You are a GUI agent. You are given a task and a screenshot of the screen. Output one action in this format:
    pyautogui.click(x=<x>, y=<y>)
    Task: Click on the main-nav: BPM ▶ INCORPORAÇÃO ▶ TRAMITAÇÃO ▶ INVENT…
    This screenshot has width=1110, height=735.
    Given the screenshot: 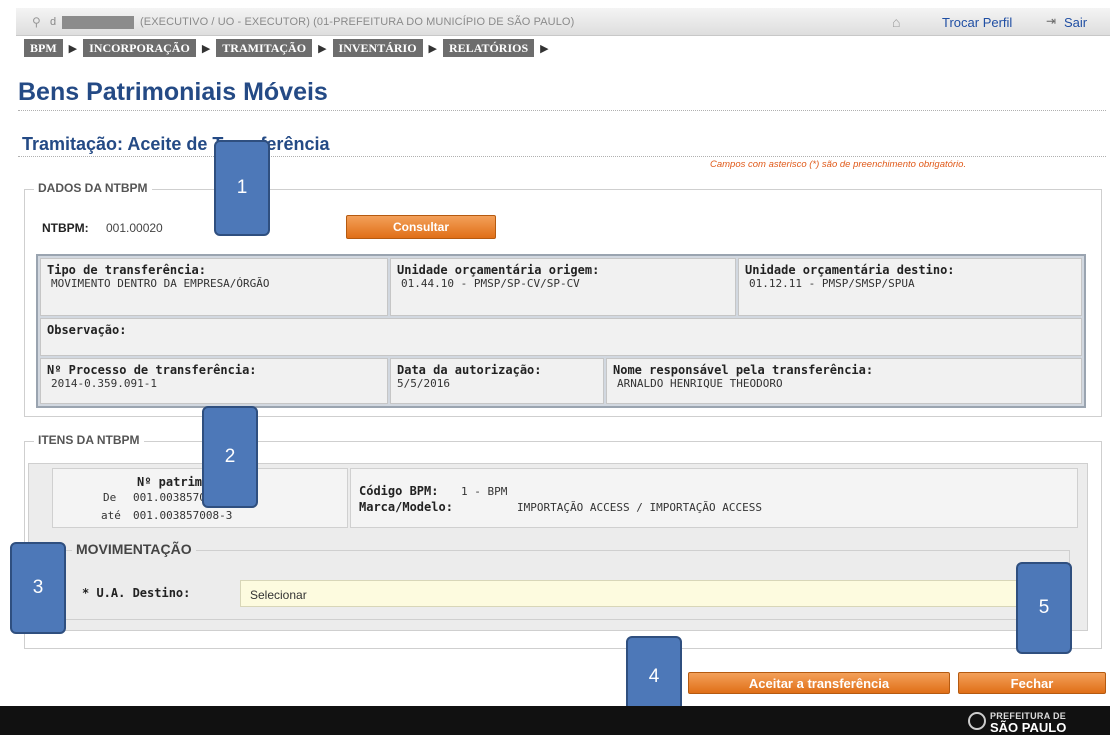 What is the action you would take?
    pyautogui.click(x=289, y=48)
    